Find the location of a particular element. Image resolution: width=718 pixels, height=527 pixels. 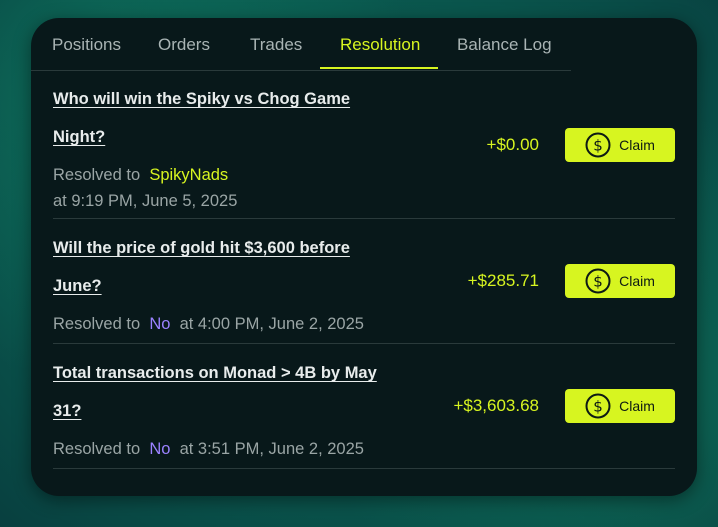

payout-amount: +$285.71 is located at coordinates (503, 280).